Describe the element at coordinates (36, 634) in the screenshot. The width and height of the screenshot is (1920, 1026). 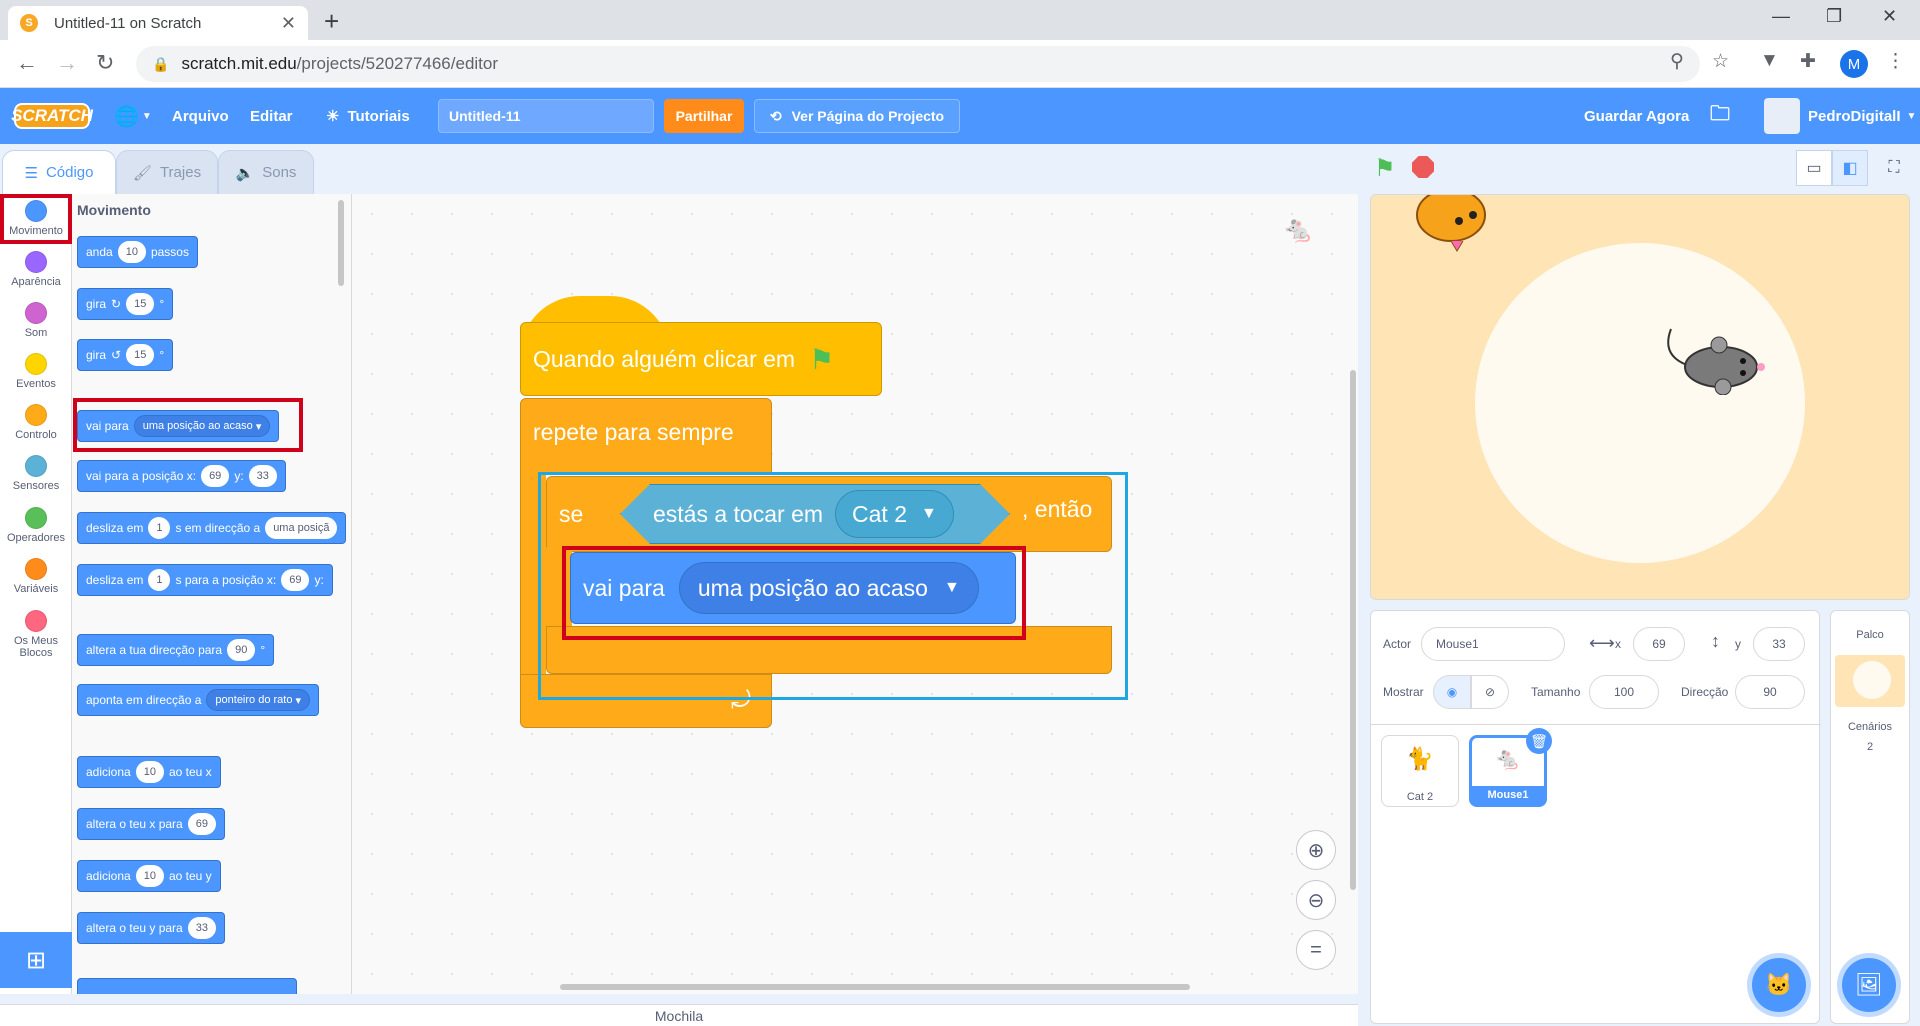
I see `category-my-blocks: Os Meus Blocos` at that location.